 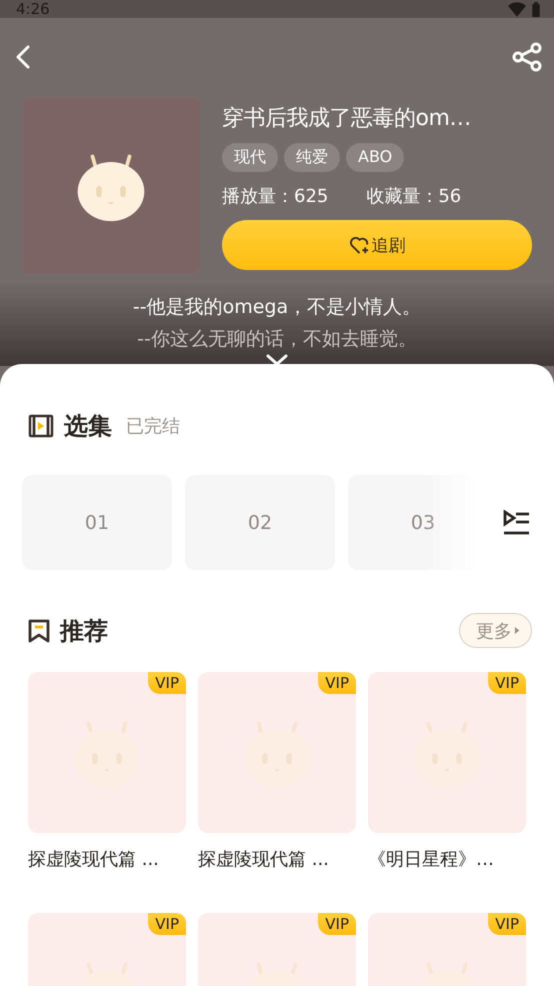 What do you see at coordinates (277, 307) in the screenshot?
I see `quote-text: --他是我的omega，不是小情人。` at bounding box center [277, 307].